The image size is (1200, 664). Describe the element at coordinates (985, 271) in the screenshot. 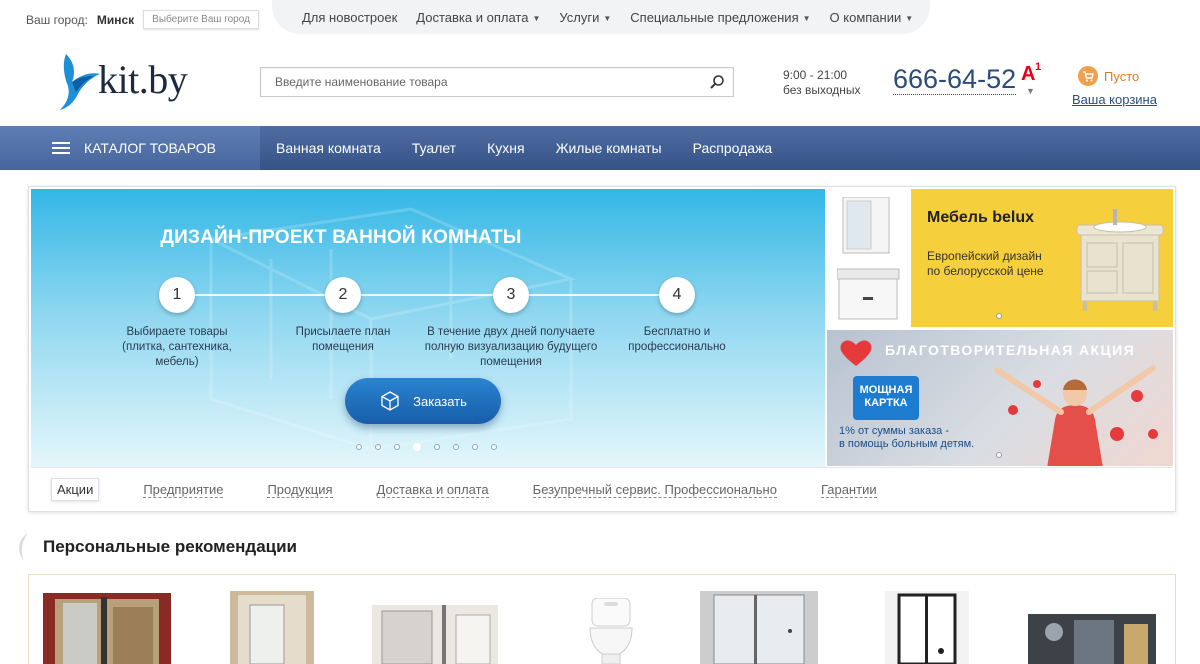

I see `belux-line: по белорусской цене` at that location.